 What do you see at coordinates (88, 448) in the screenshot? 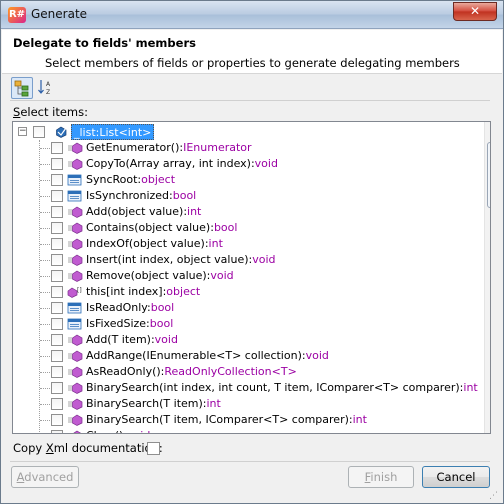
I see `copy-xml-label: Copy Xml documentation:` at bounding box center [88, 448].